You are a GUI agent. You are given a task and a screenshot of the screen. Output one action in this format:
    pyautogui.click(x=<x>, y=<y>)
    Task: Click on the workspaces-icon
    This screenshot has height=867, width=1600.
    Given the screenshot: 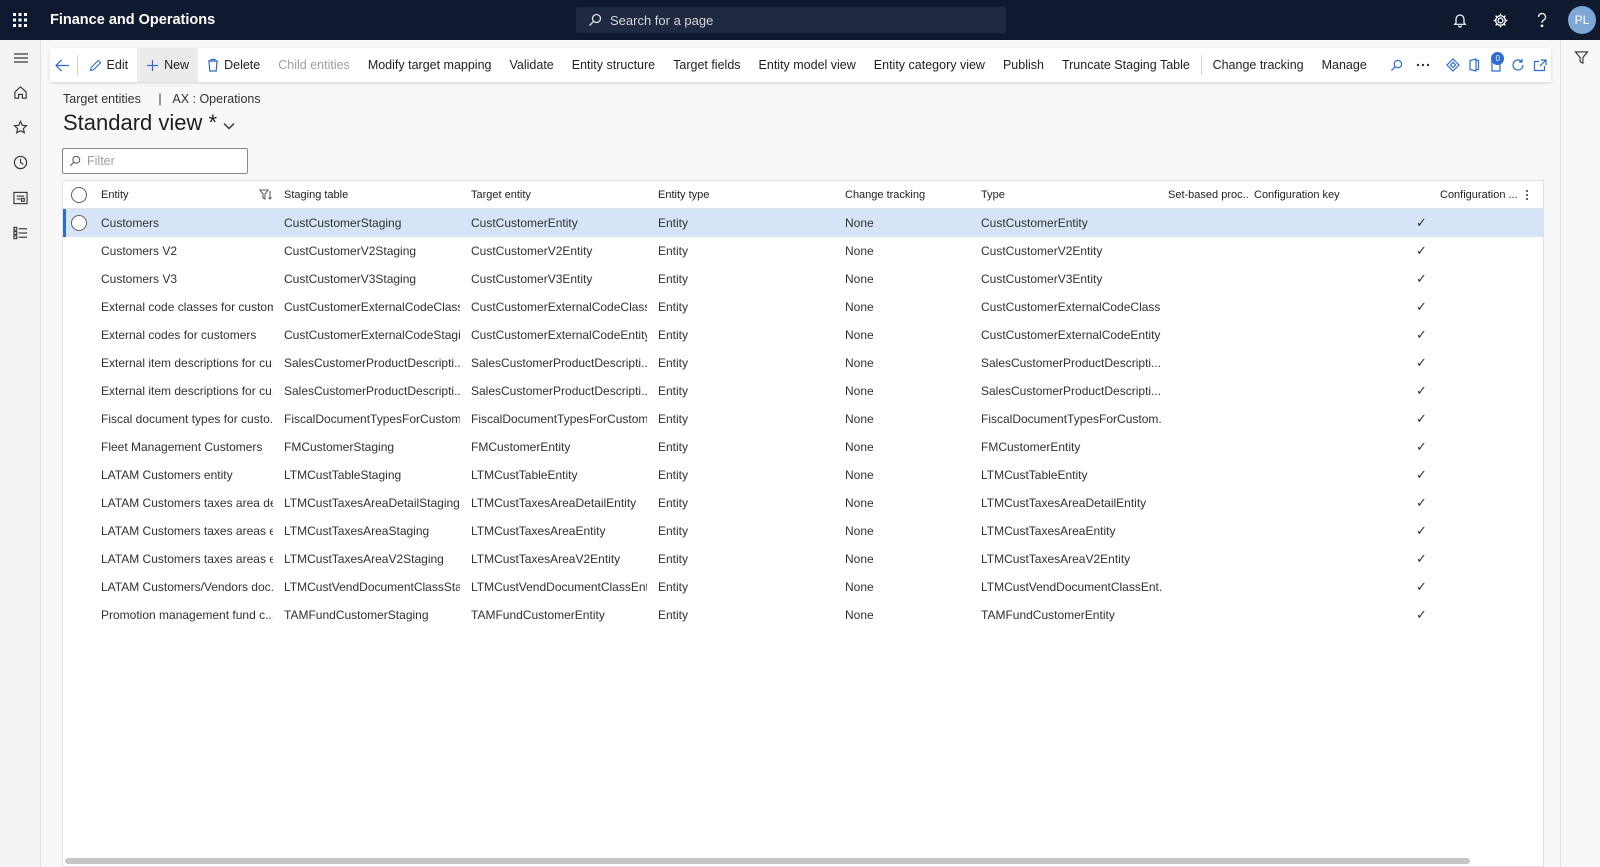 What is the action you would take?
    pyautogui.click(x=20, y=197)
    